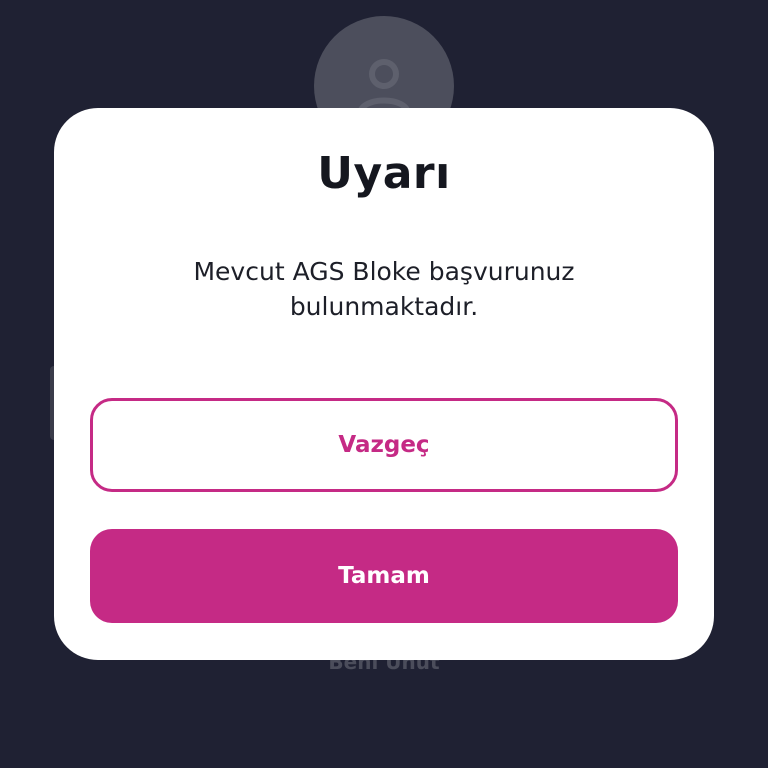 The image size is (768, 768). Describe the element at coordinates (384, 306) in the screenshot. I see `dialog-message-line-2: bulunmaktadır.` at that location.